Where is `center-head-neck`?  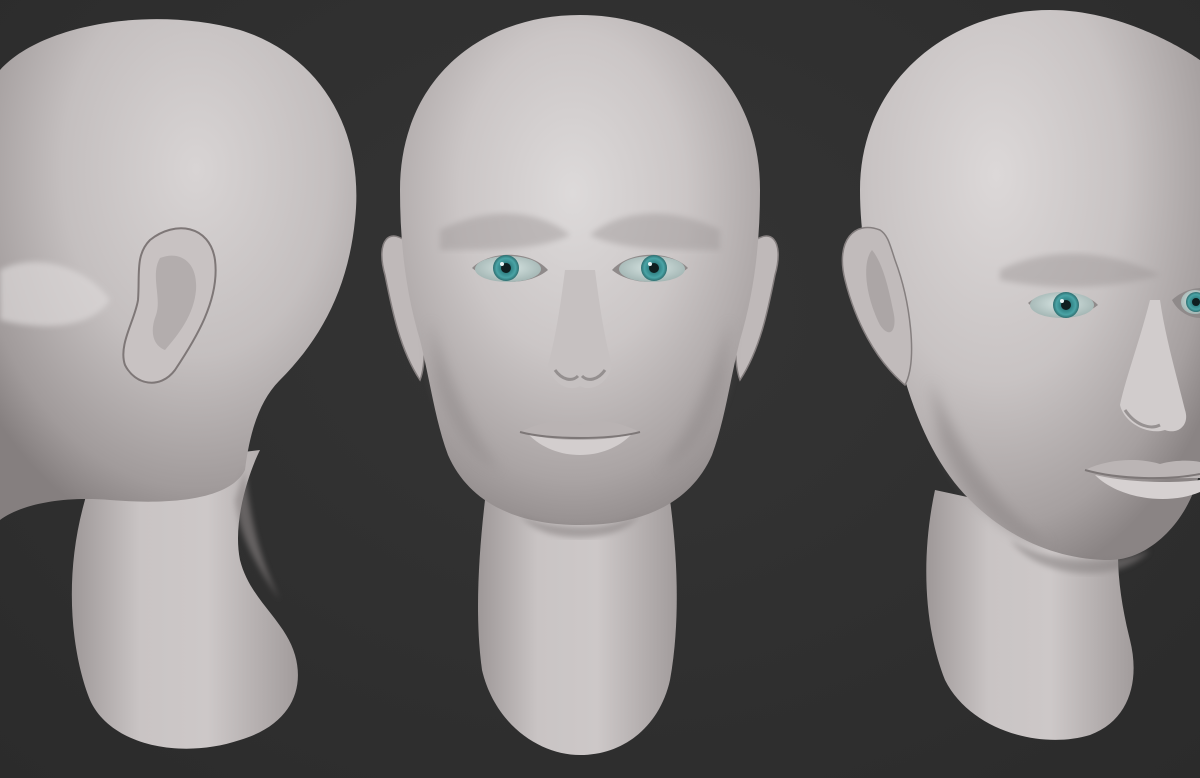
center-head-neck is located at coordinates (577, 627).